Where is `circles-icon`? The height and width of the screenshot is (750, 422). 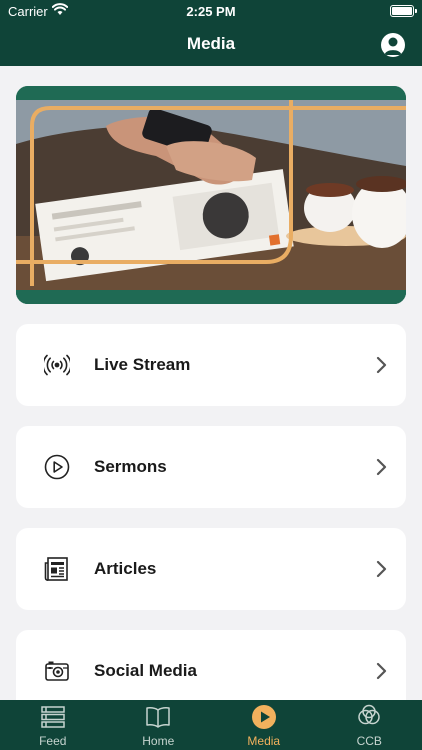 circles-icon is located at coordinates (369, 714).